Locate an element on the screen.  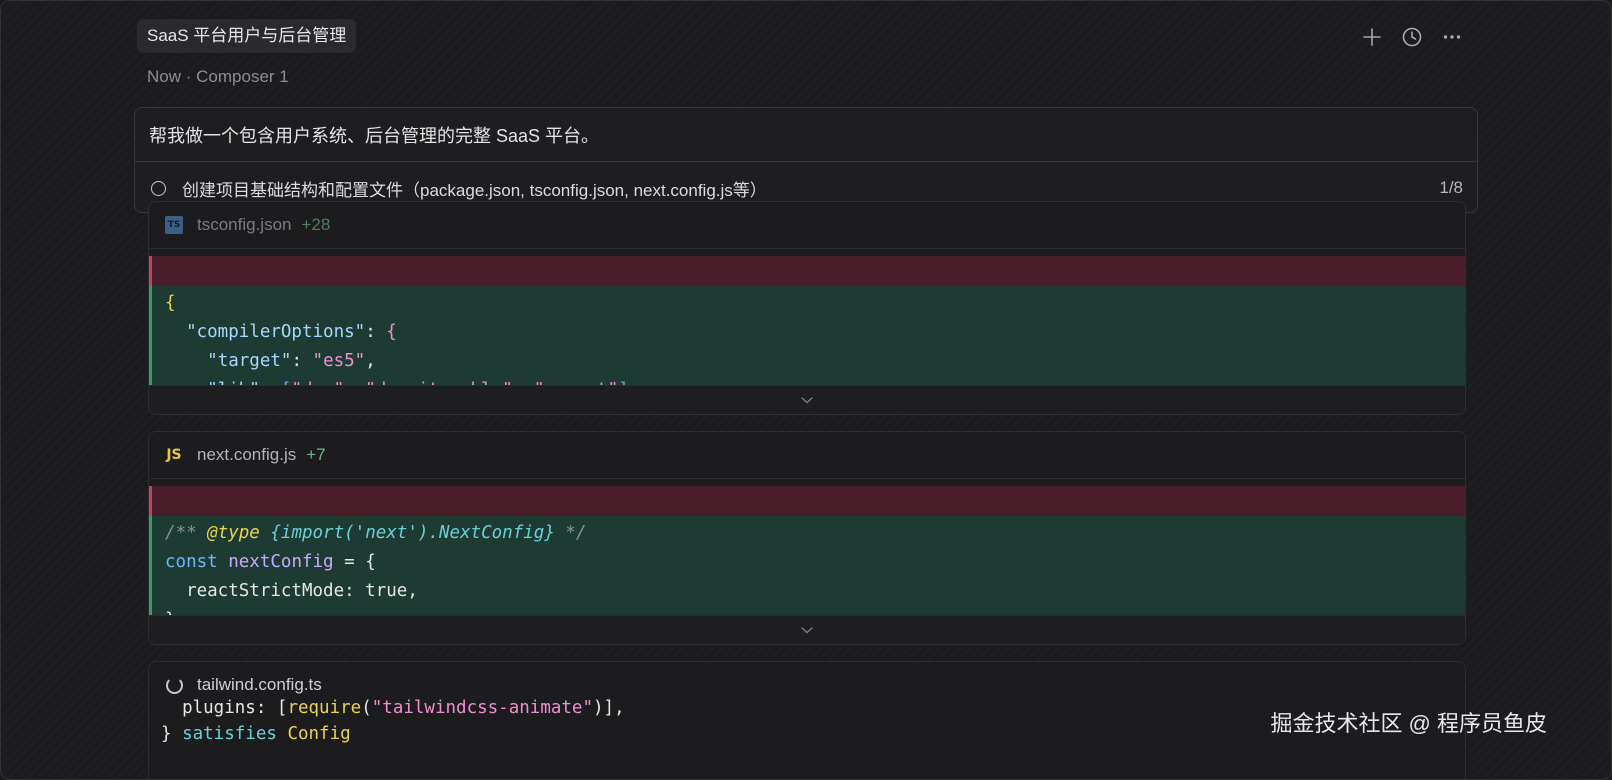
code-token: )], is located at coordinates (609, 708).